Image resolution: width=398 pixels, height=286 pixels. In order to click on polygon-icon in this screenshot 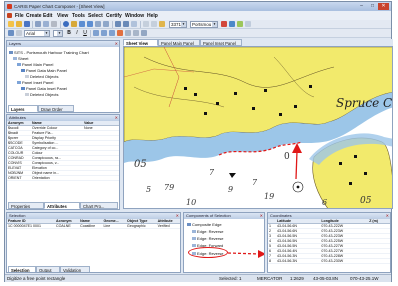, I will do `click(136, 33)`.